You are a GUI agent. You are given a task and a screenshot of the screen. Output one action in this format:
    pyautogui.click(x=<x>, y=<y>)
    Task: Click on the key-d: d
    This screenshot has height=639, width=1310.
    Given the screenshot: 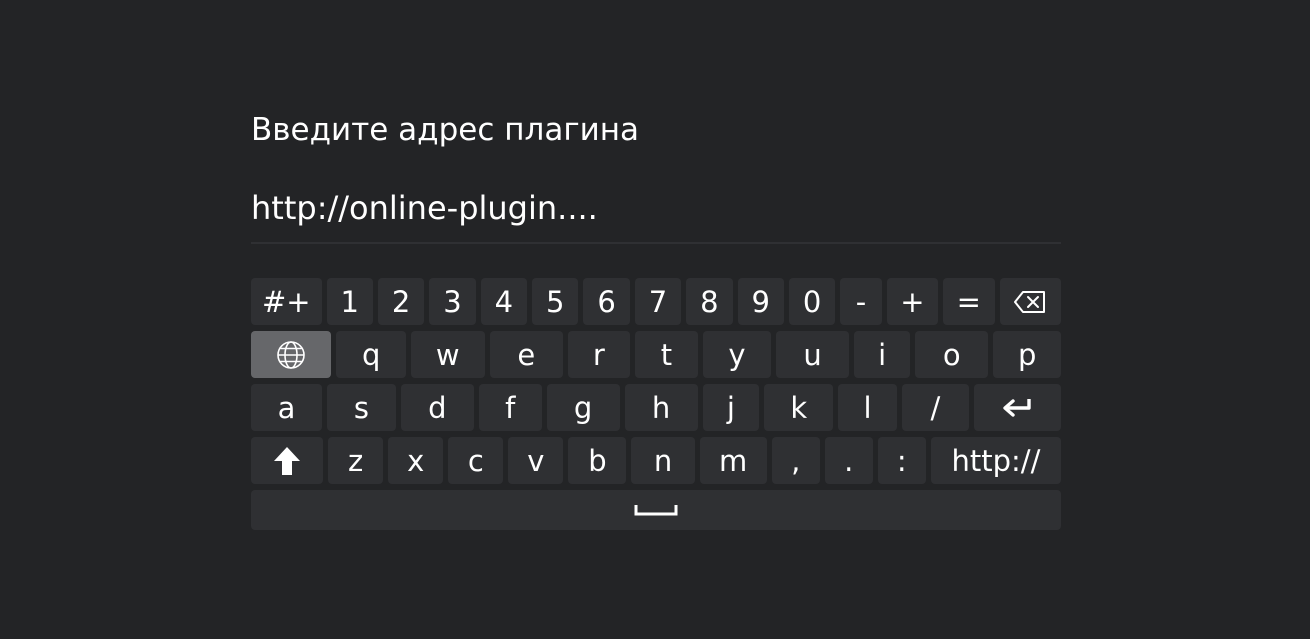 What is the action you would take?
    pyautogui.click(x=437, y=407)
    